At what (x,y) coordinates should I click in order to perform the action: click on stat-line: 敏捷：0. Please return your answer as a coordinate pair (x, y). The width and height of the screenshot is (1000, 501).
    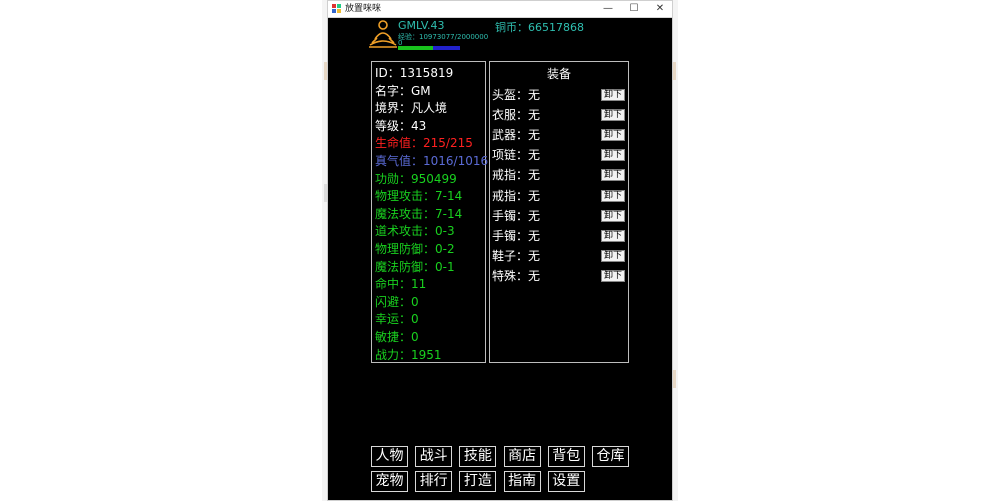
    Looking at the image, I should click on (397, 337).